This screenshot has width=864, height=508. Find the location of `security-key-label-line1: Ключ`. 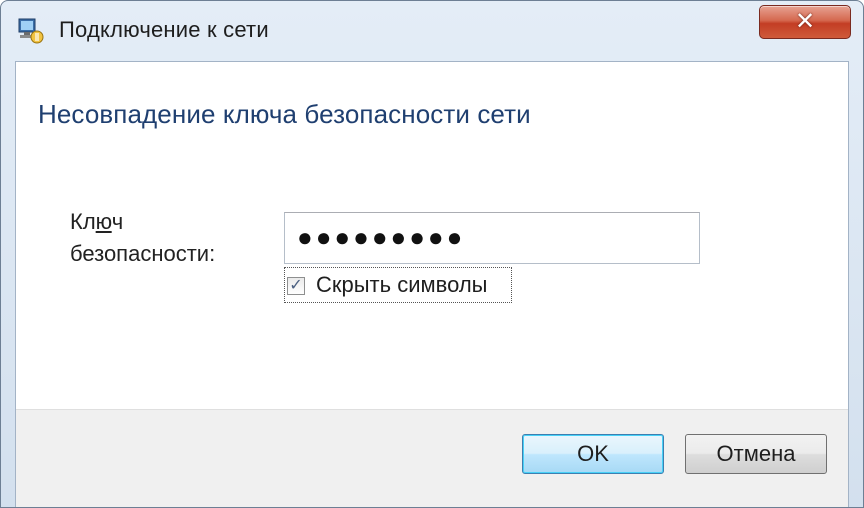

security-key-label-line1: Ключ is located at coordinates (142, 222).